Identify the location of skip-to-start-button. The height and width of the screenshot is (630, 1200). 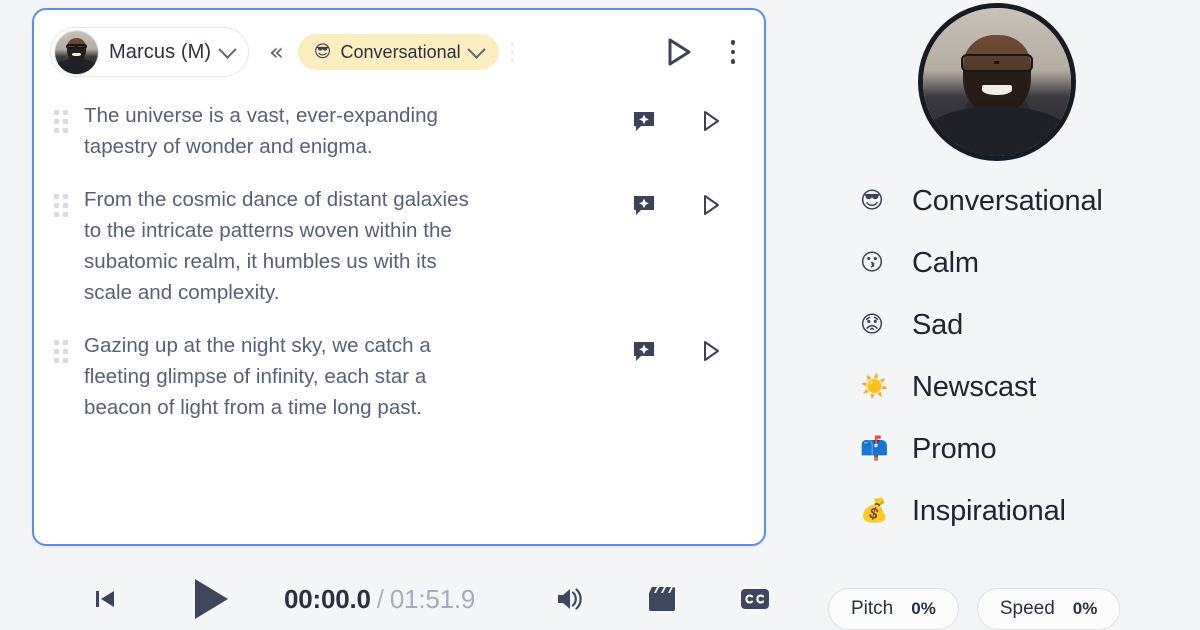
(105, 599).